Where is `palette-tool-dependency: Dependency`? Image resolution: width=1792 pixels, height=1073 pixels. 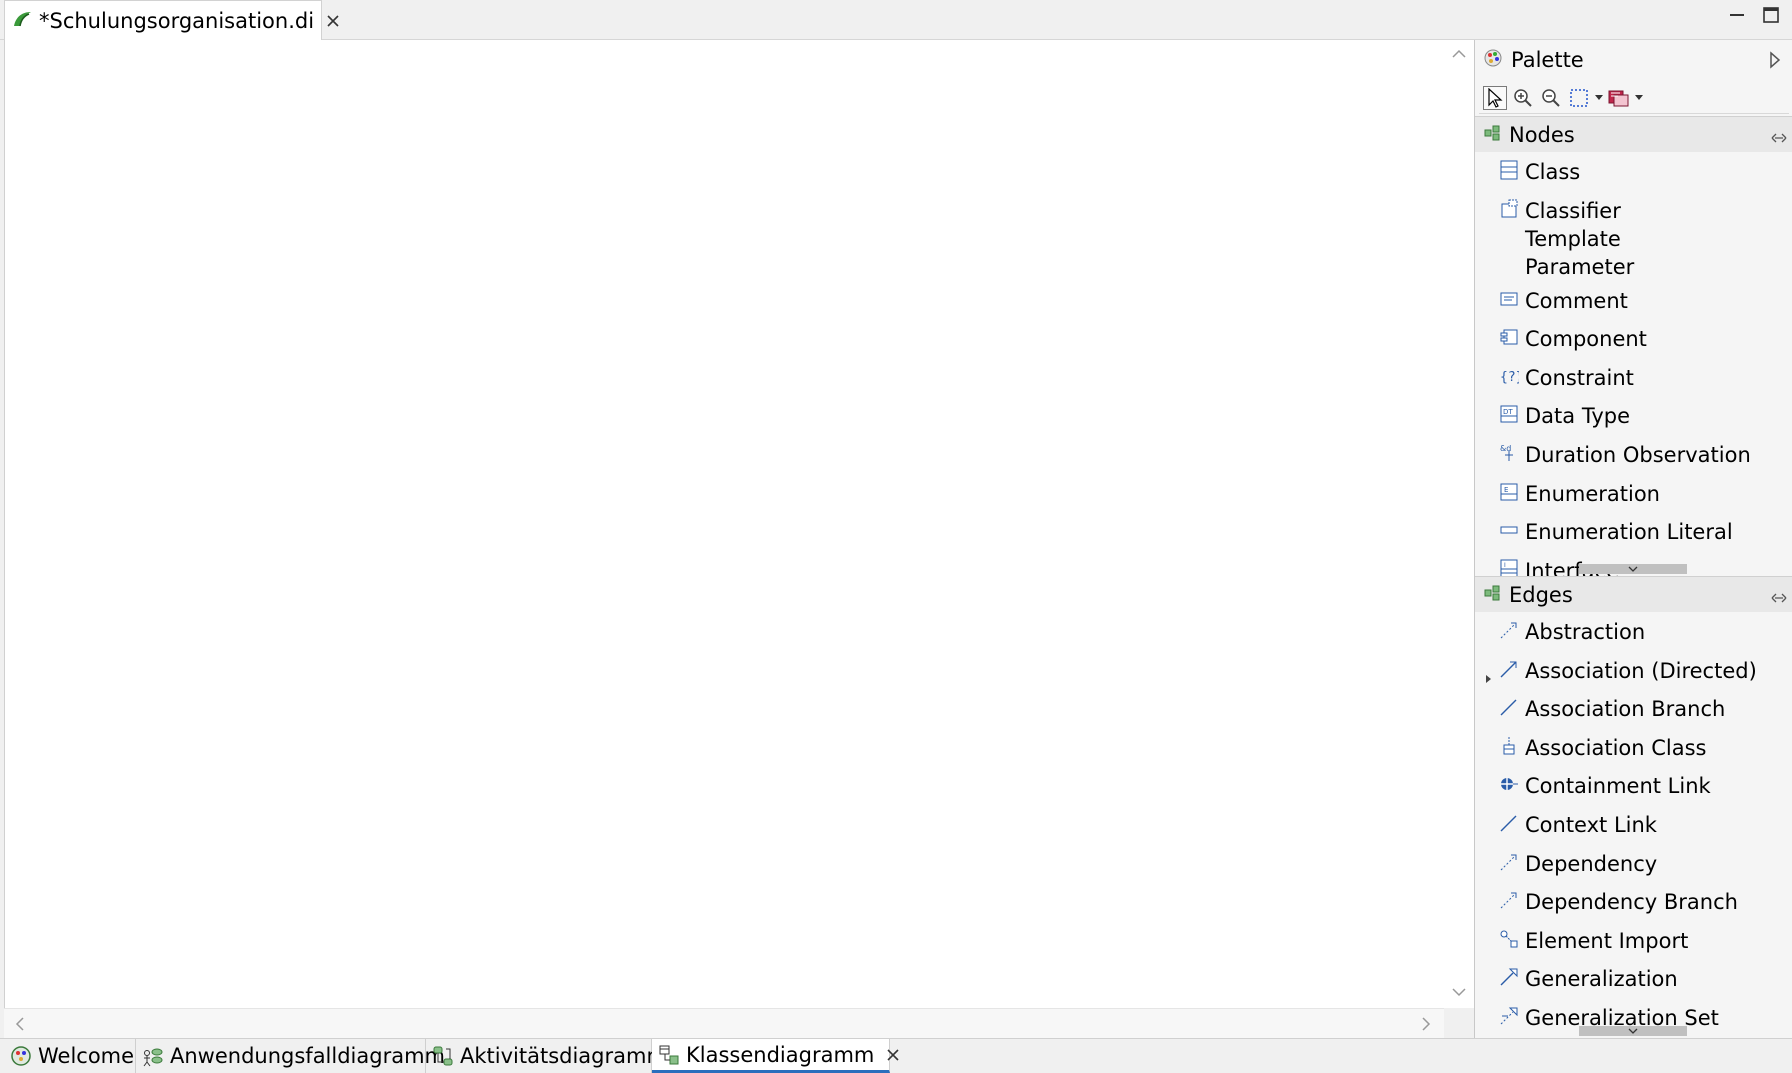
palette-tool-dependency: Dependency is located at coordinates (1633, 863).